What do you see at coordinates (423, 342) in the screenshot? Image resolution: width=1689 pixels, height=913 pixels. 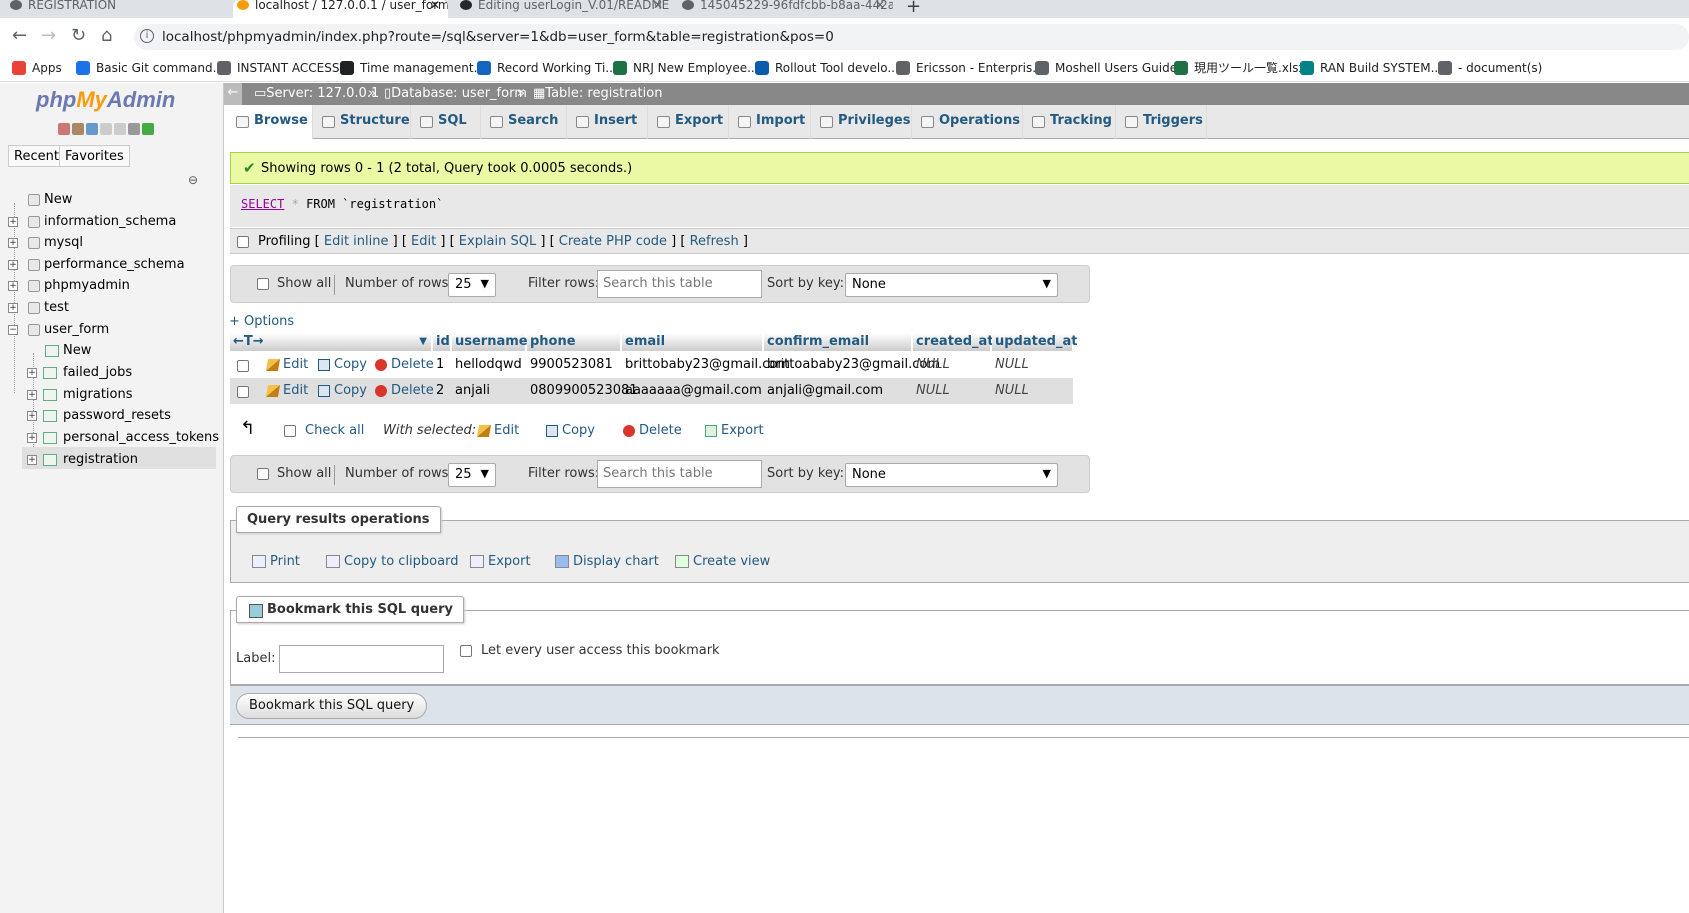 I see `chevron-down-icon: ▼` at bounding box center [423, 342].